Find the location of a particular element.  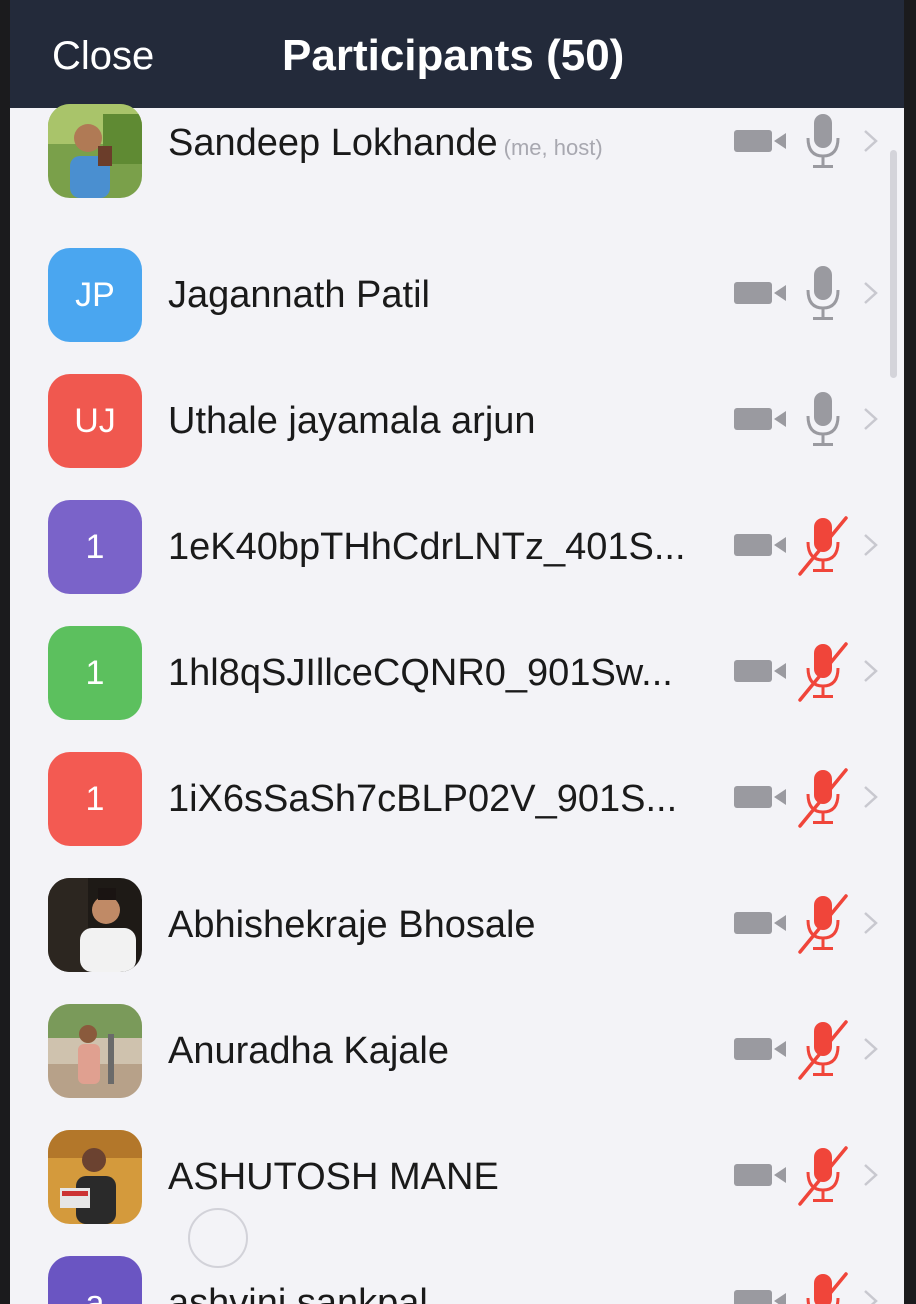

scrollbar is located at coordinates (893, 264).